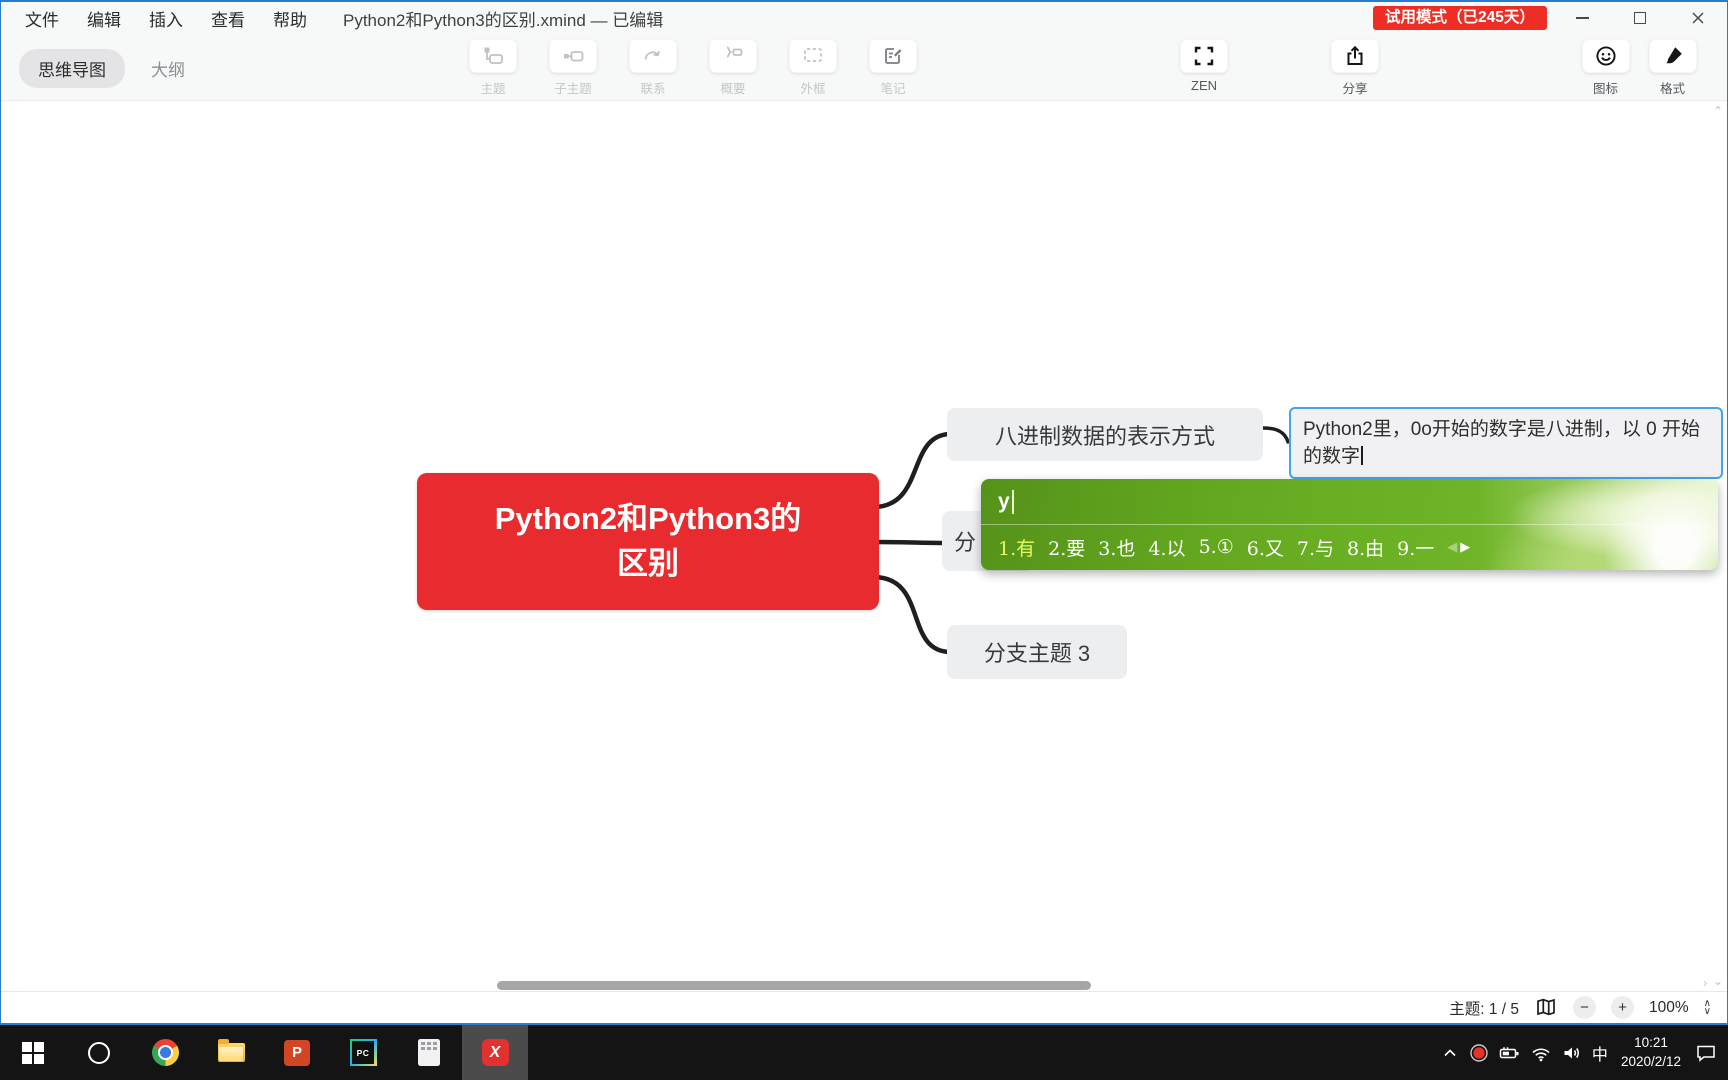  I want to click on zen-button: ZEN, so click(1204, 66).